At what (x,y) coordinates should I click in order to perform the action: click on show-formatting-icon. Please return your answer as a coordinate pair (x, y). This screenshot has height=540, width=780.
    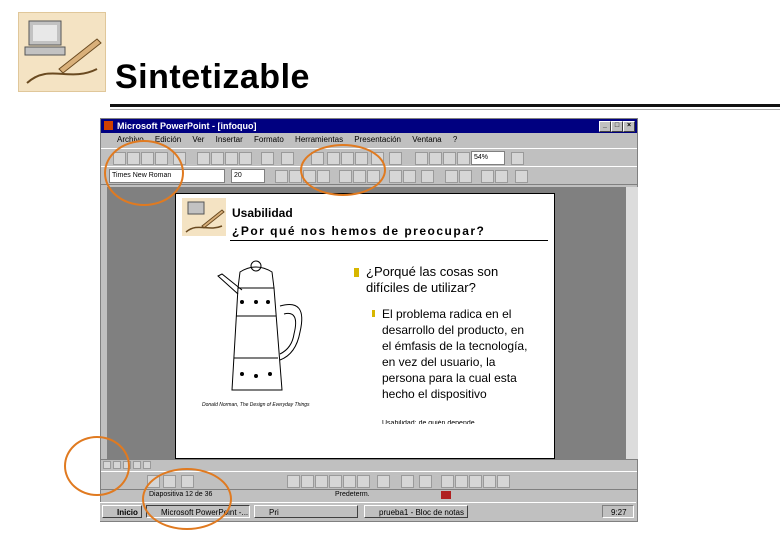
    Looking at the image, I should click on (463, 158).